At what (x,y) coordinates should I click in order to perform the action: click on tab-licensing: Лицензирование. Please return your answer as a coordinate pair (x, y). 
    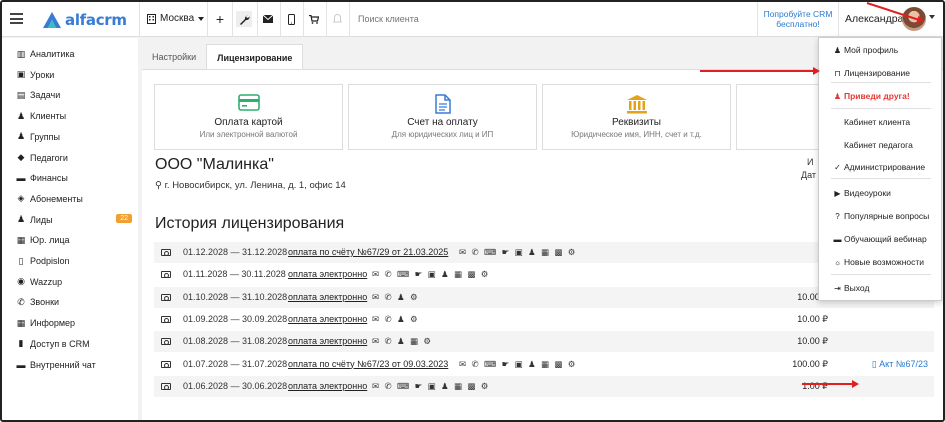
    Looking at the image, I should click on (255, 57).